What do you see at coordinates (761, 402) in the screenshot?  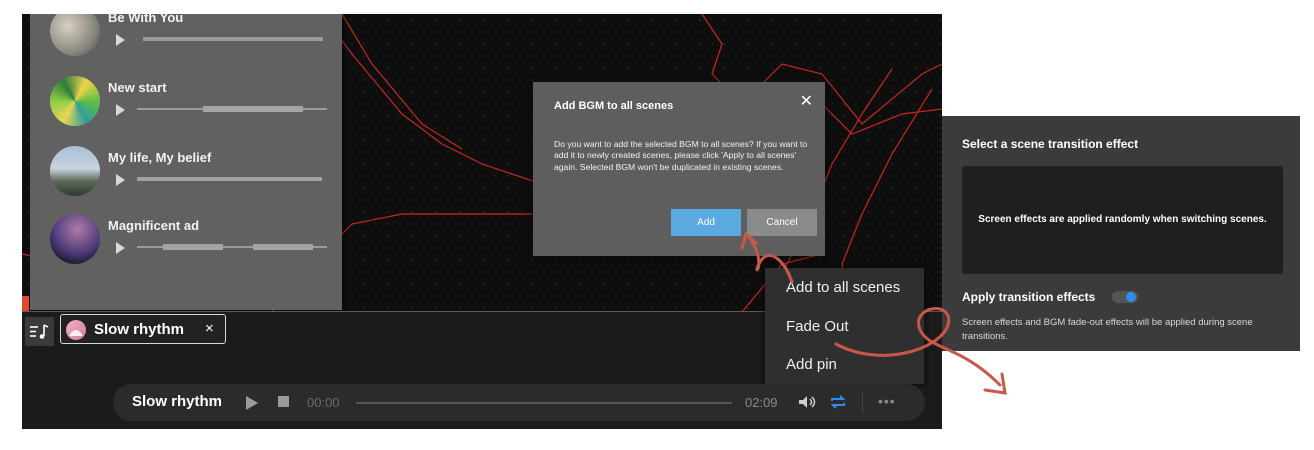 I see `total-time: 02:09` at bounding box center [761, 402].